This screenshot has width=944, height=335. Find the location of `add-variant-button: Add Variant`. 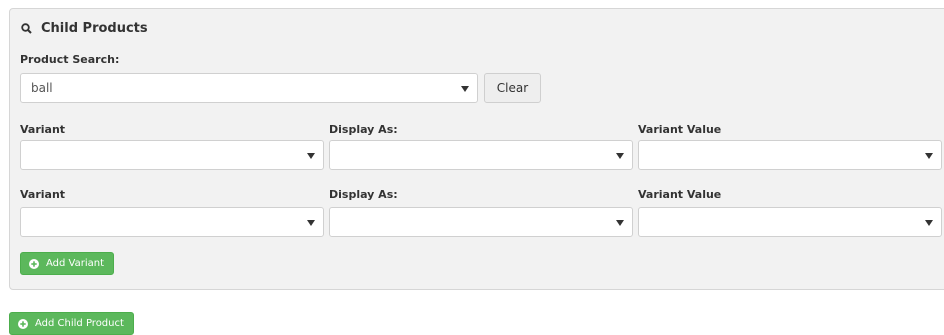

add-variant-button: Add Variant is located at coordinates (67, 263).